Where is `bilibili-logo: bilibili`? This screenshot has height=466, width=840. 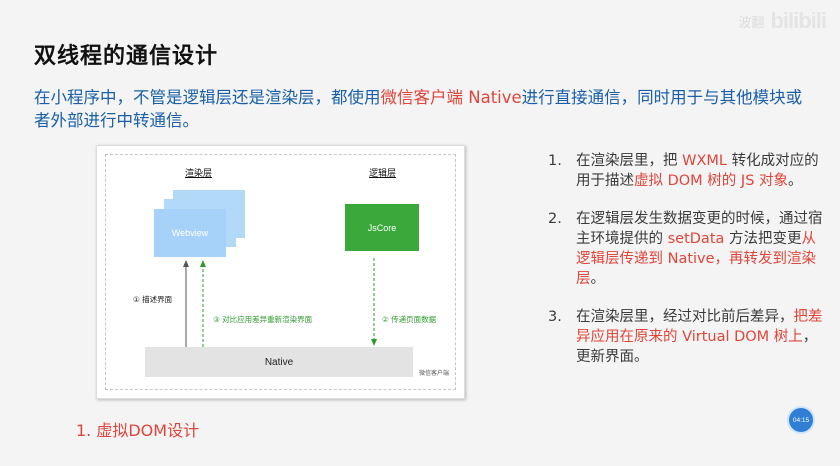 bilibili-logo: bilibili is located at coordinates (798, 20).